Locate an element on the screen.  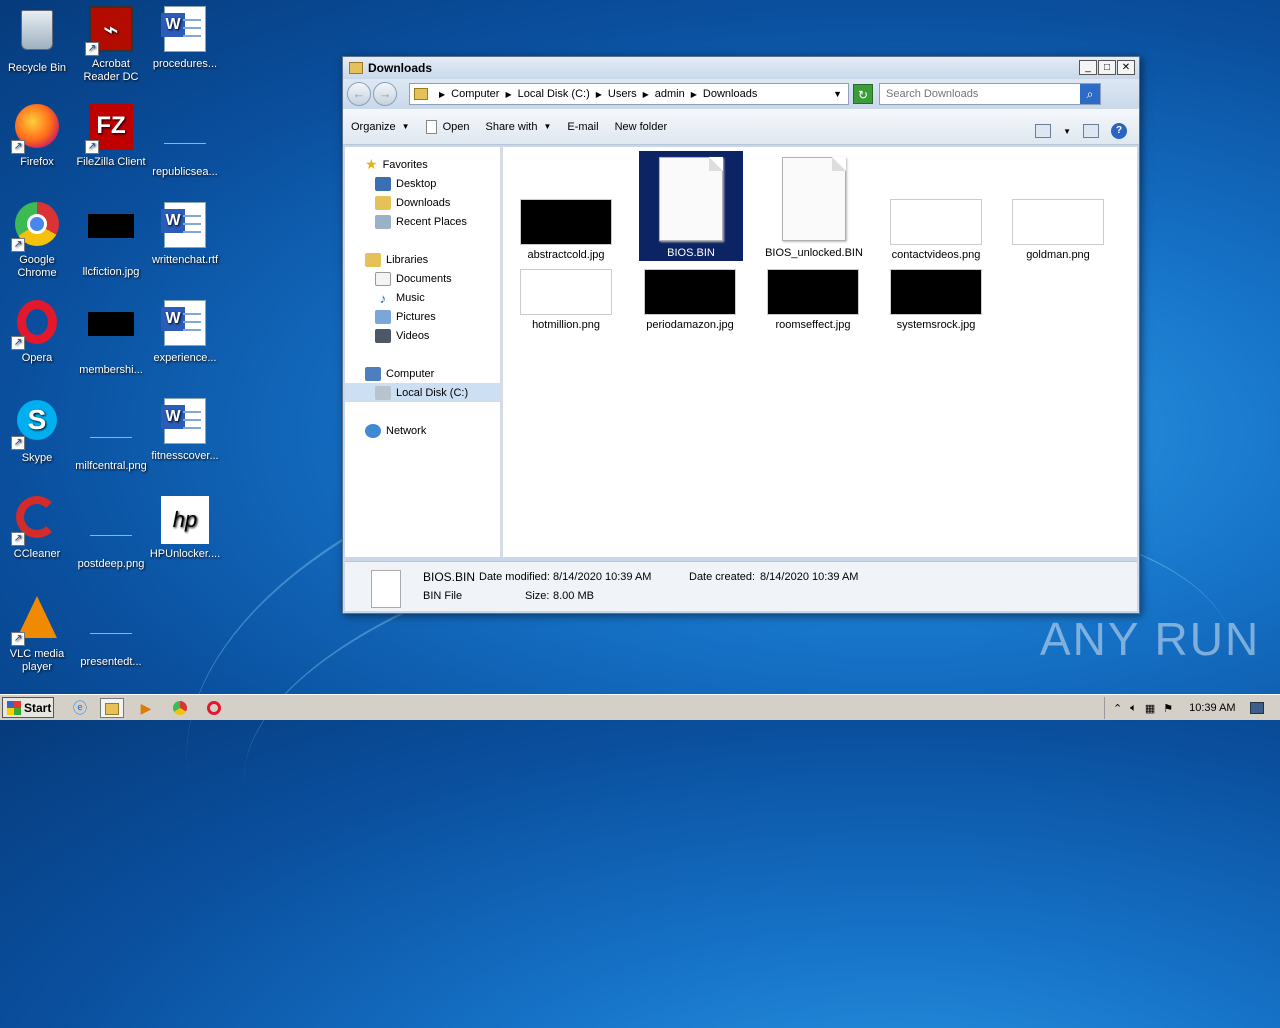
file-item: systemsrock.jpg is located at coordinates (936, 300).